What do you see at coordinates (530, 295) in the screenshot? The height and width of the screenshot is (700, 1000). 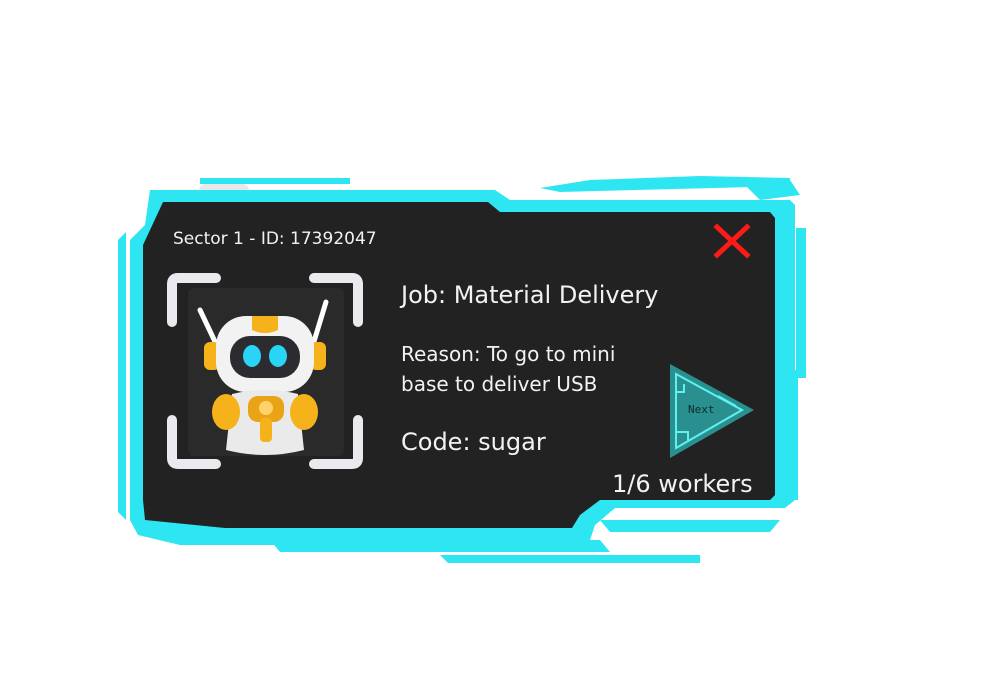 I see `job-title: Job: Material Delivery` at bounding box center [530, 295].